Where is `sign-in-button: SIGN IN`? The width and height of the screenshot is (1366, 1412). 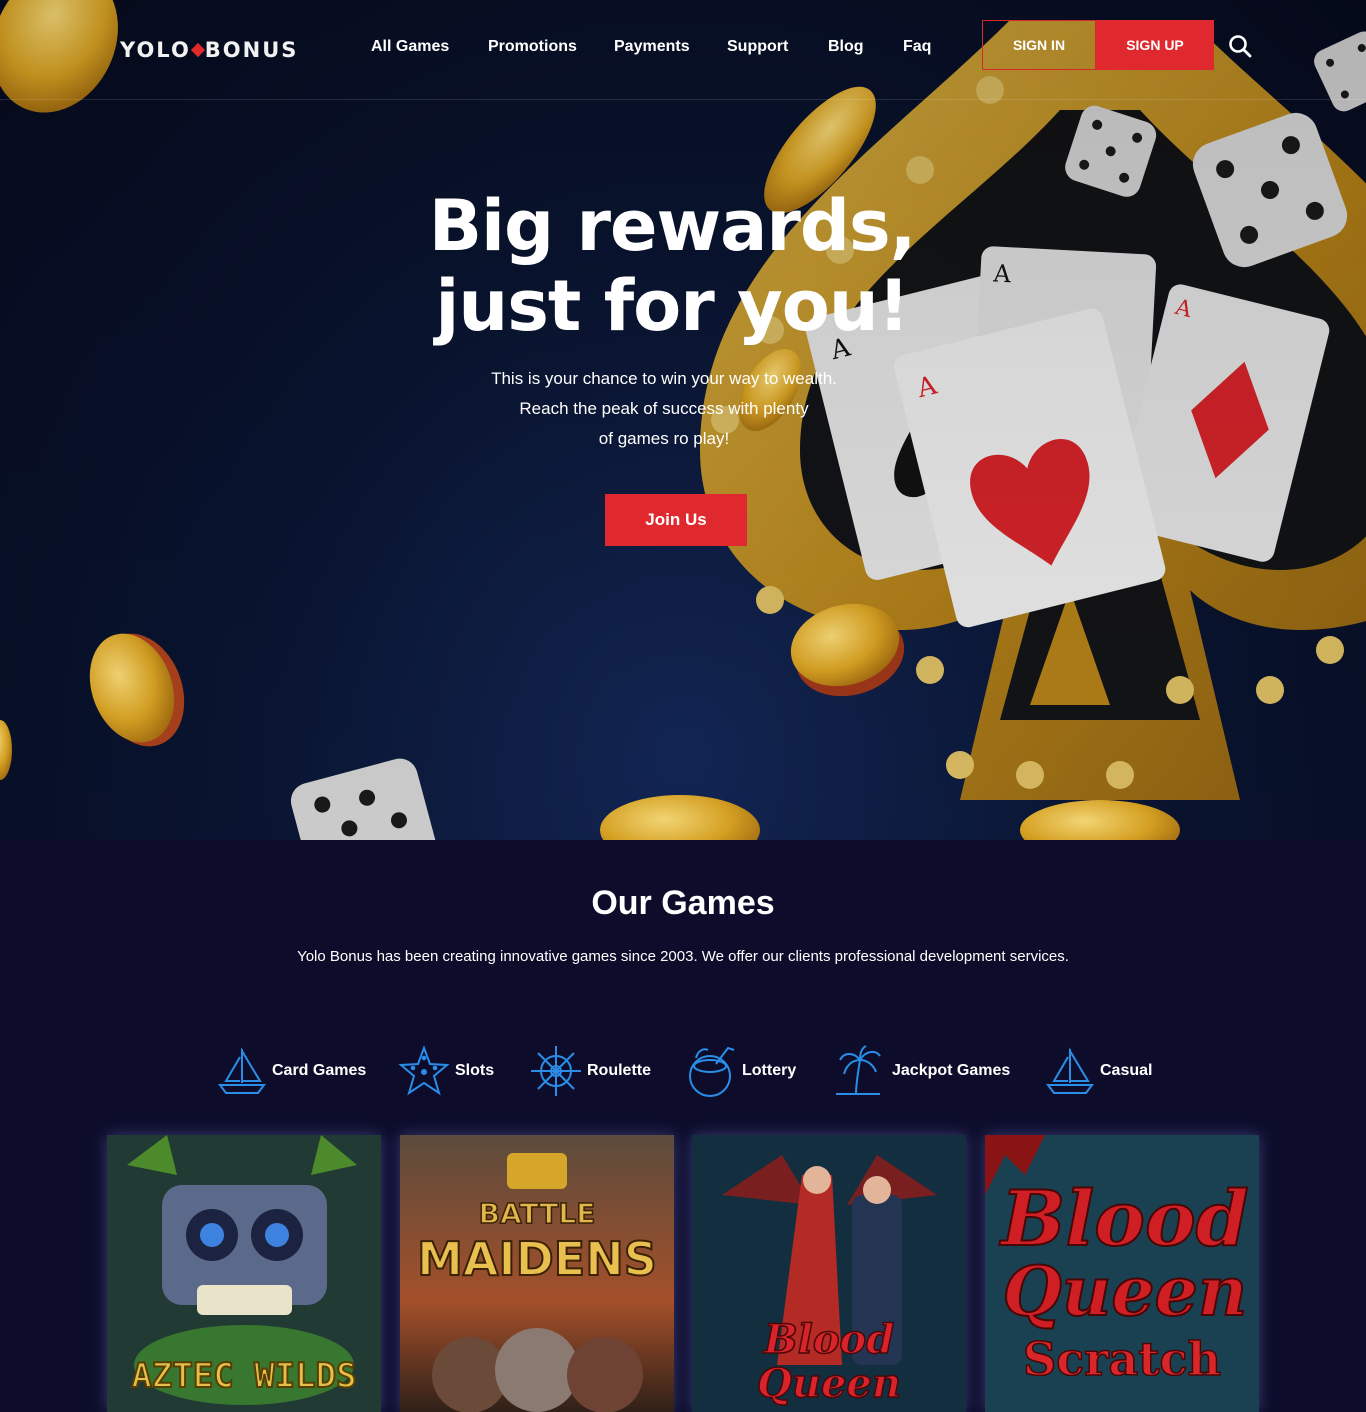
sign-in-button: SIGN IN is located at coordinates (1039, 45).